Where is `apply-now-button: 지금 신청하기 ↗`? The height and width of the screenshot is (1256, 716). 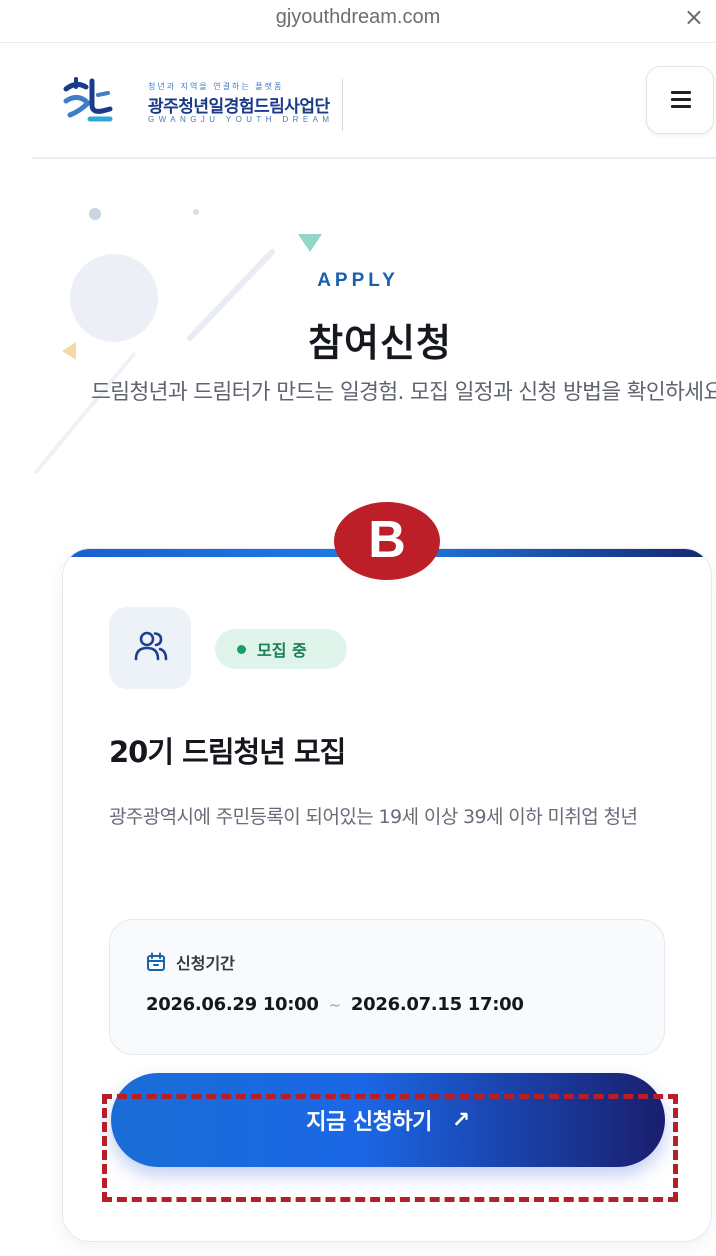
apply-now-button: 지금 신청하기 ↗ is located at coordinates (388, 1120).